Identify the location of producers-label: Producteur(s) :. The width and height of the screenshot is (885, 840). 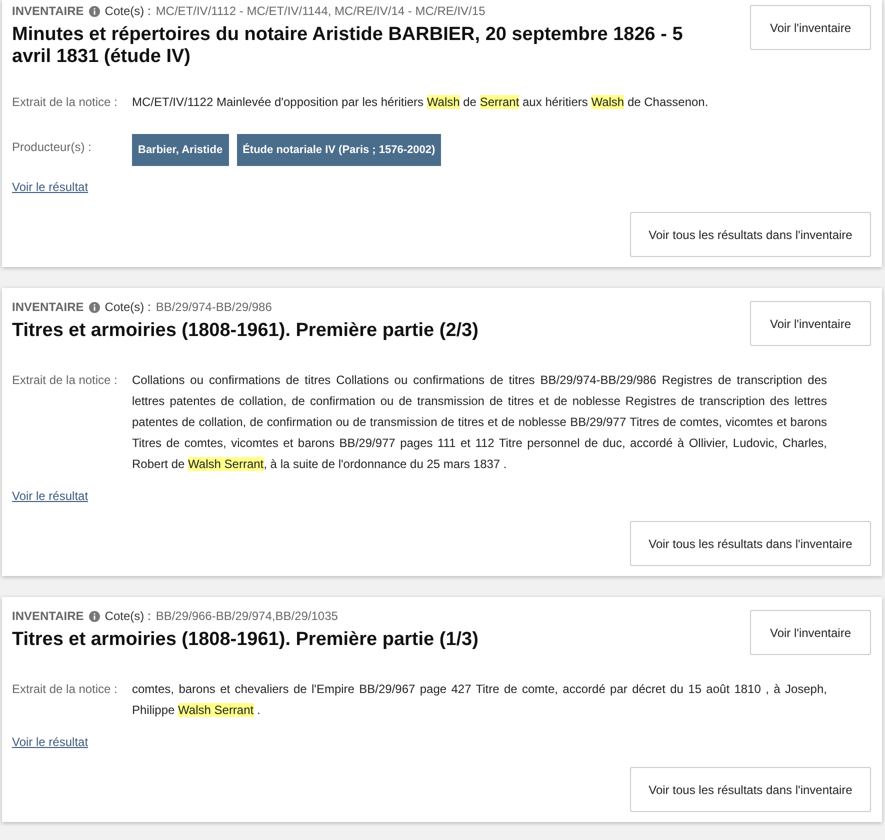
(52, 147).